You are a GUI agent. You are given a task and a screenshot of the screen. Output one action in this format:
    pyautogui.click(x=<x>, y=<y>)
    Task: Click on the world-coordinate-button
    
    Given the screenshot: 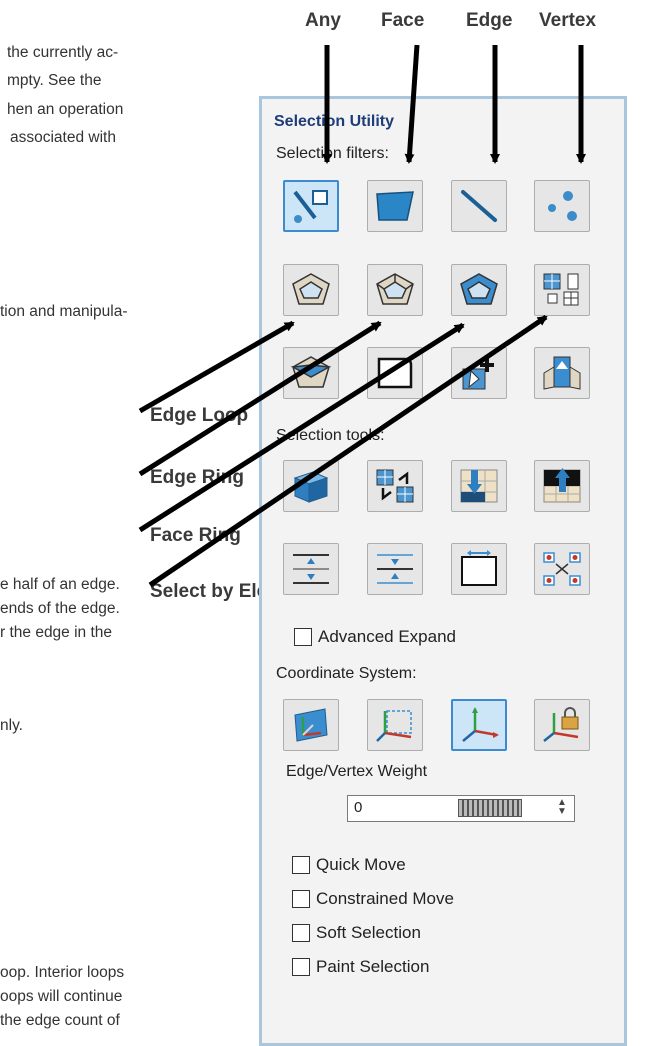 What is the action you would take?
    pyautogui.click(x=479, y=725)
    